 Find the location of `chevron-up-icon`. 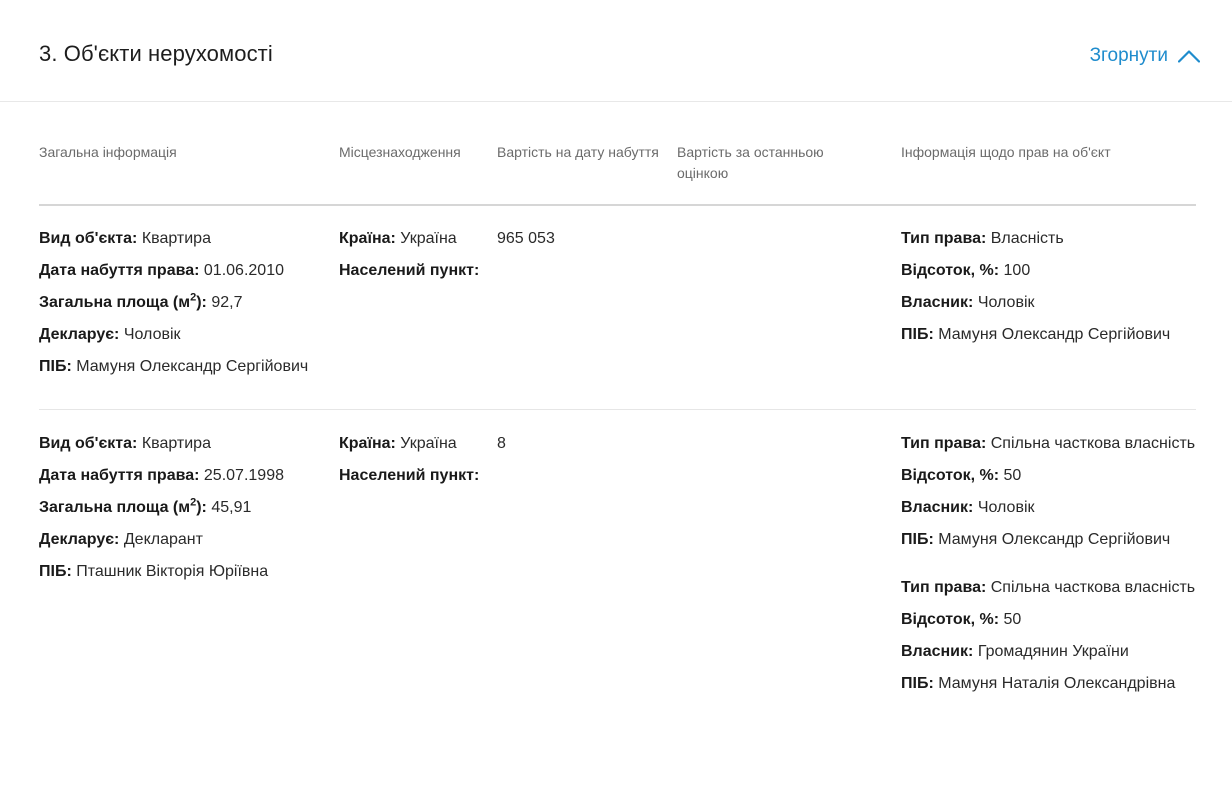

chevron-up-icon is located at coordinates (1189, 56).